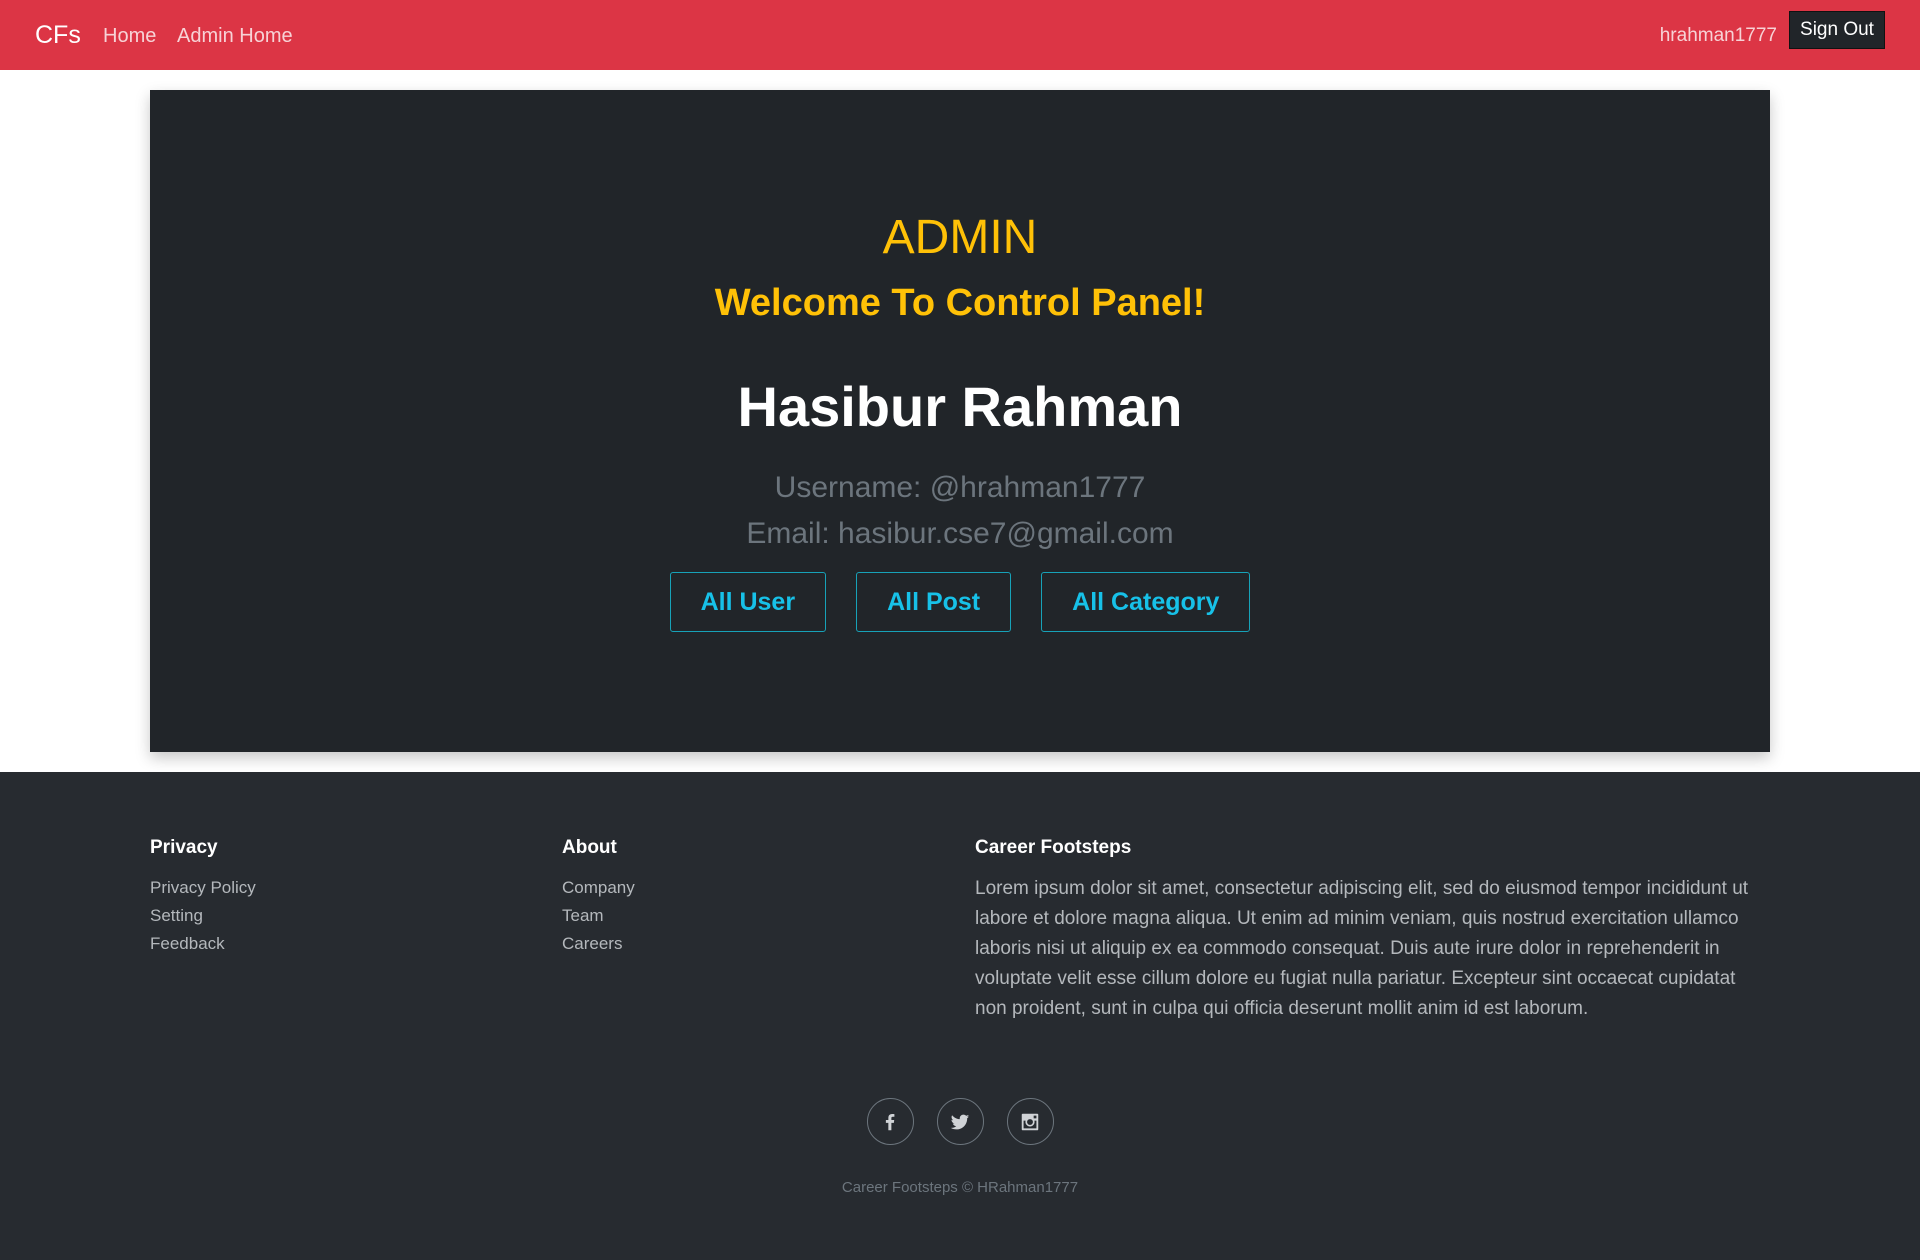  Describe the element at coordinates (235, 36) in the screenshot. I see `nav-link-admin-home: Admin Home` at that location.